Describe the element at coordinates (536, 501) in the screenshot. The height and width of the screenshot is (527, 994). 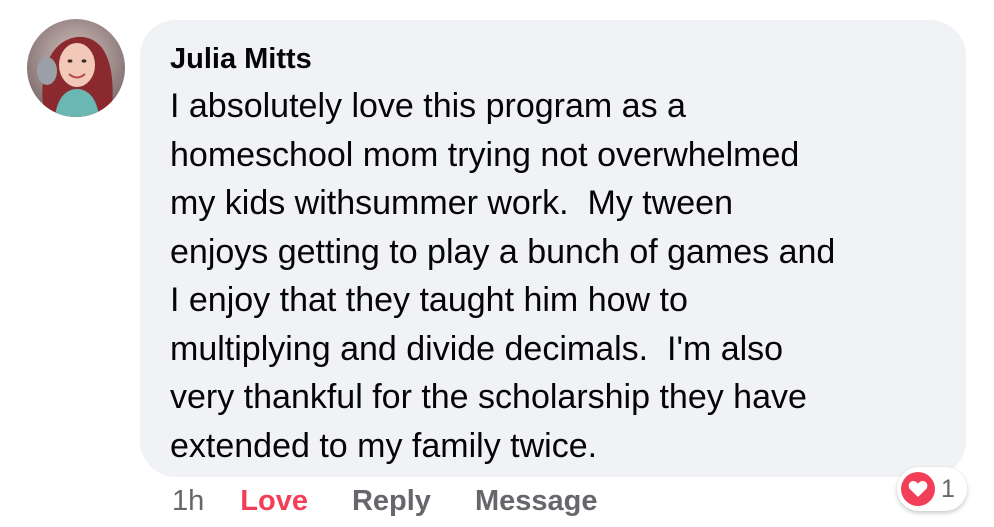
I see `message-button: Message` at that location.